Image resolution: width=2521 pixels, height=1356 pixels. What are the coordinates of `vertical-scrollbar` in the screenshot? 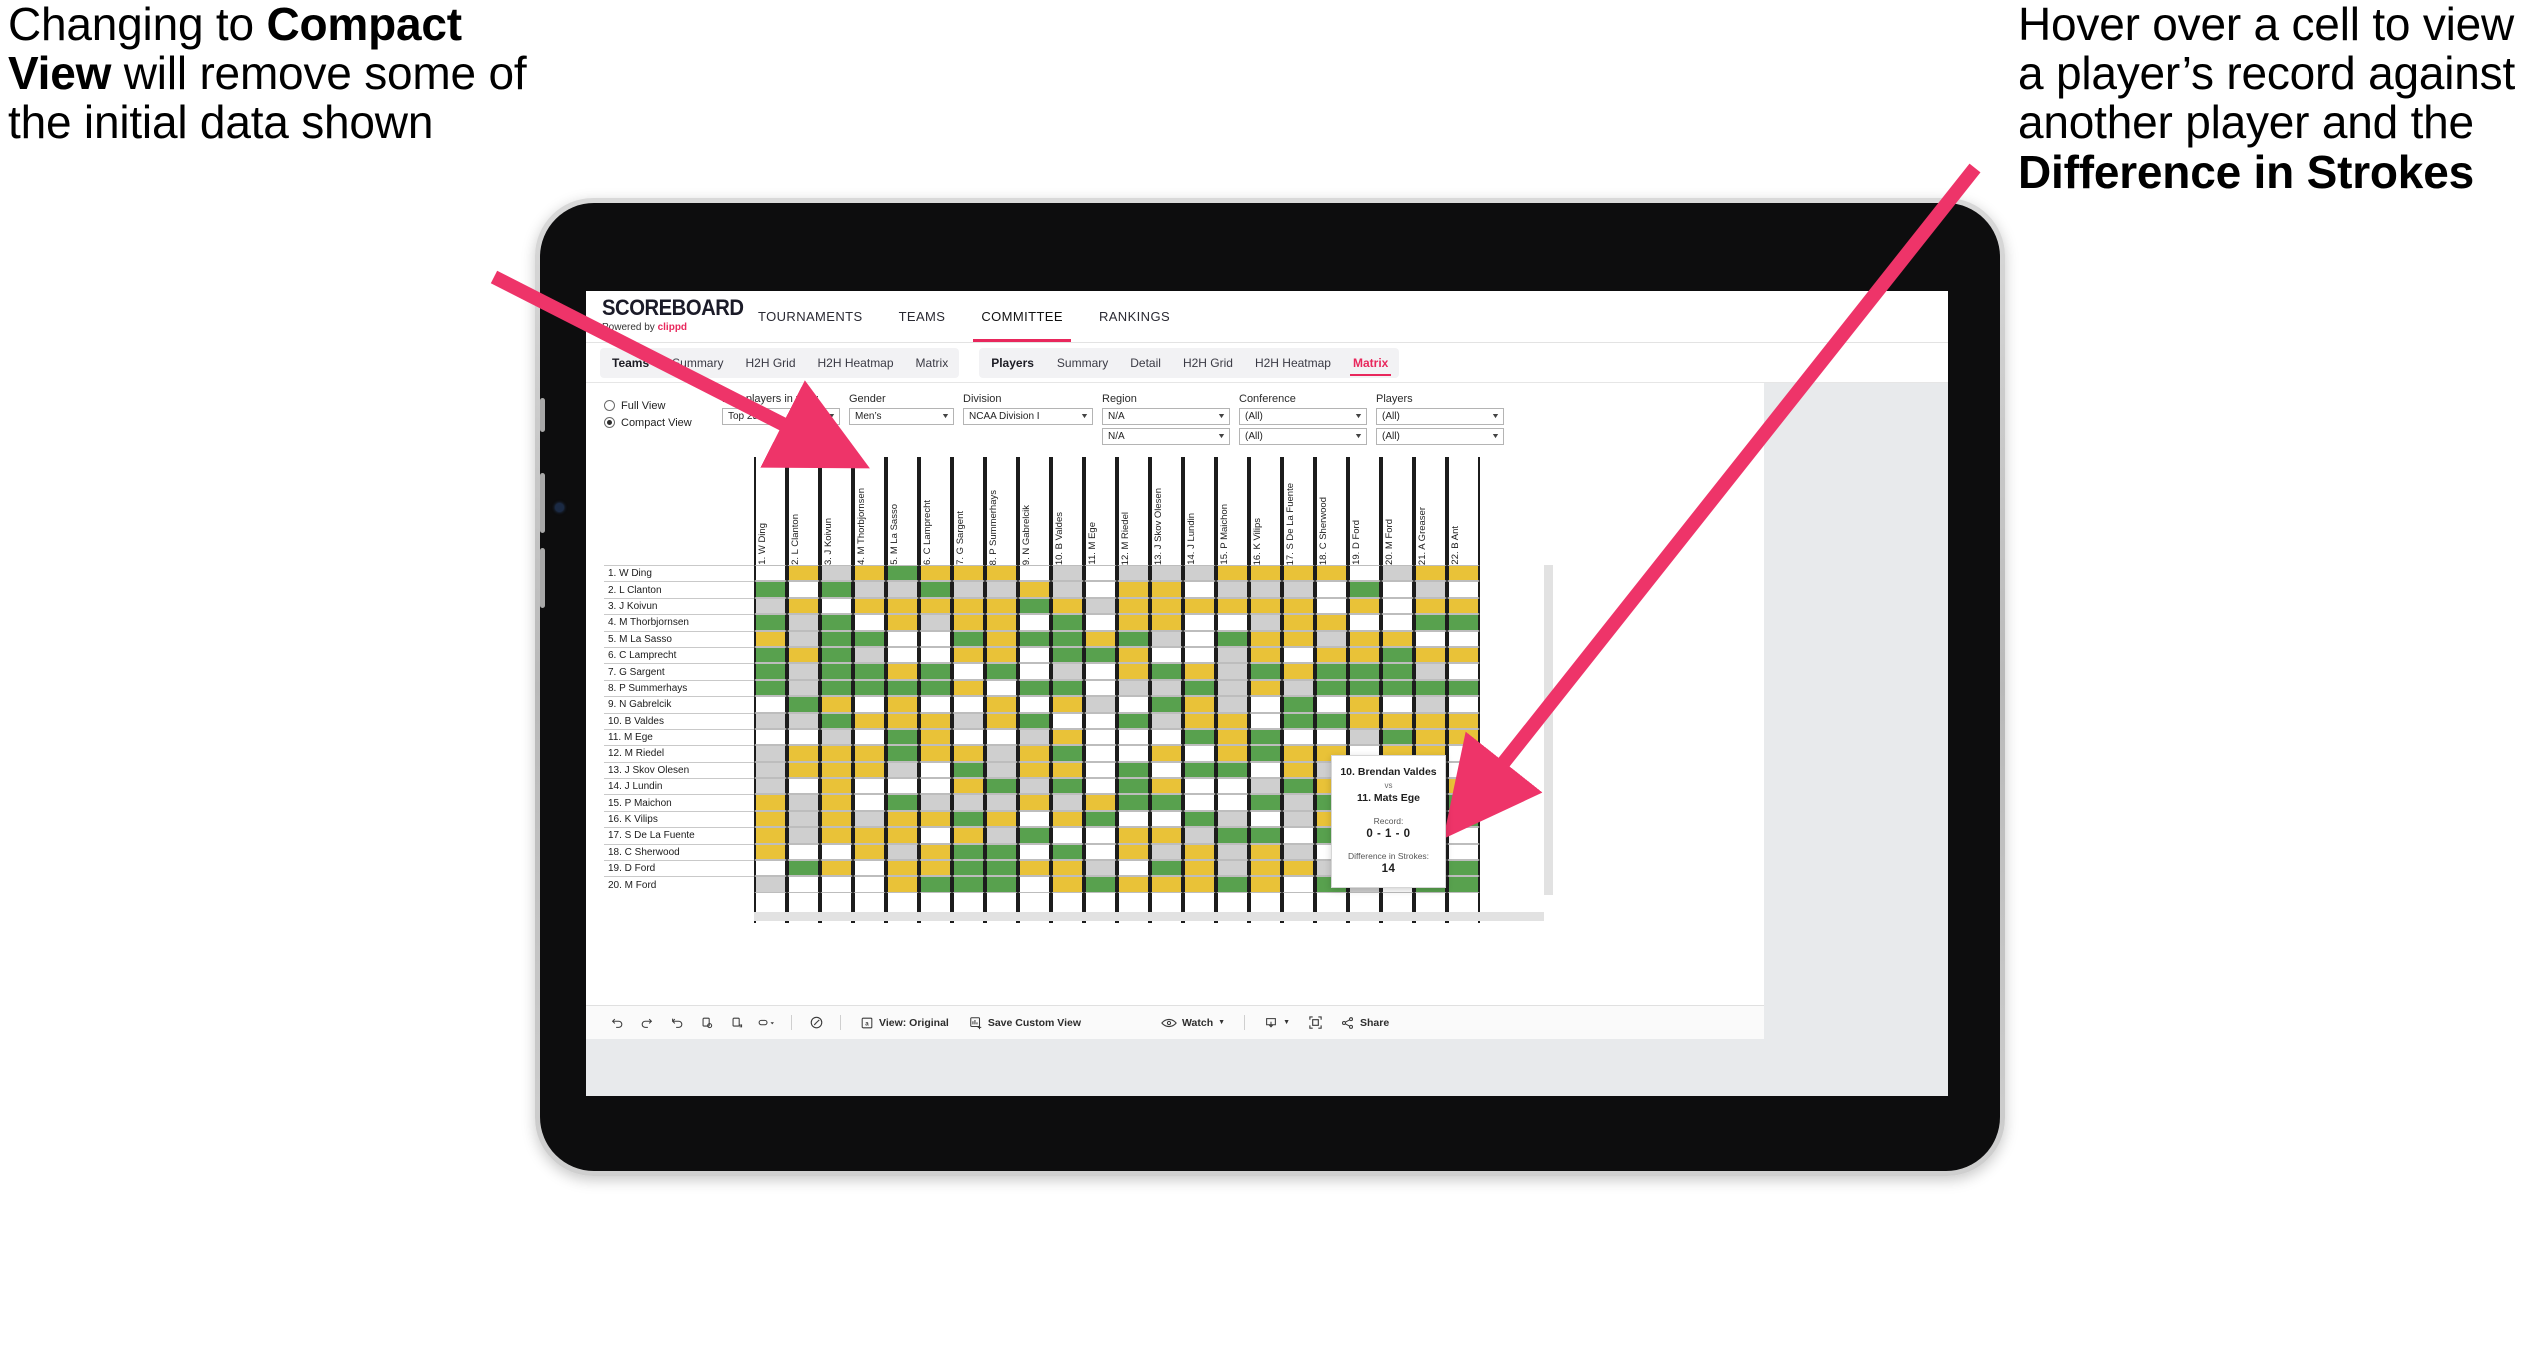 It's located at (1548, 730).